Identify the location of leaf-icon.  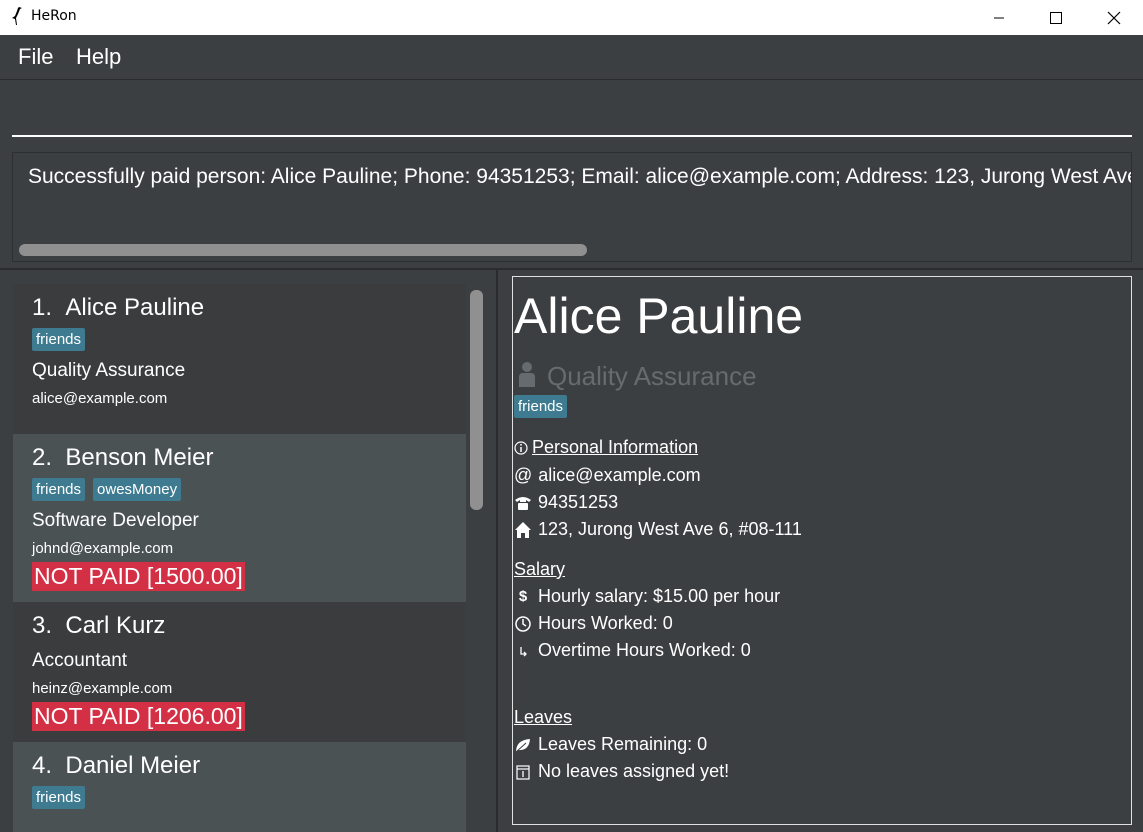
(522, 745).